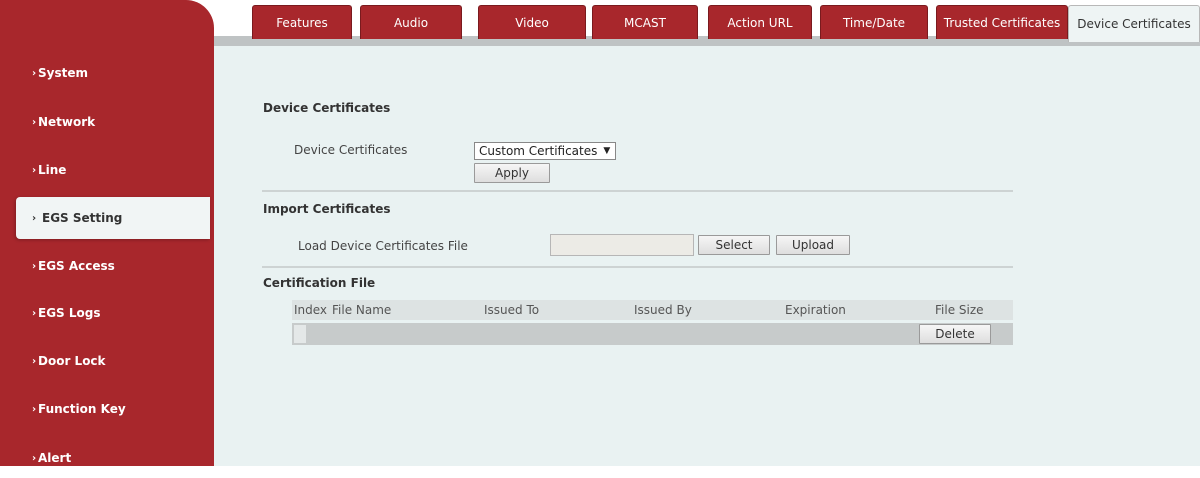  Describe the element at coordinates (645, 22) in the screenshot. I see `tab-mcast: MCAST` at that location.